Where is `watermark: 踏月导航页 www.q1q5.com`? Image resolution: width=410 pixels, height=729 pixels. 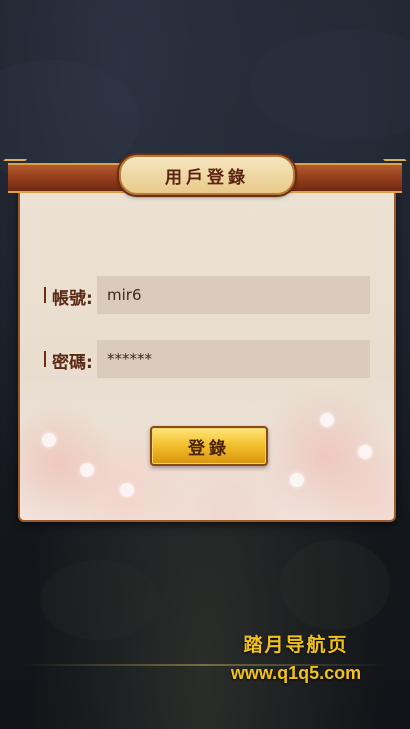
watermark: 踏月导航页 www.q1q5.com is located at coordinates (296, 657).